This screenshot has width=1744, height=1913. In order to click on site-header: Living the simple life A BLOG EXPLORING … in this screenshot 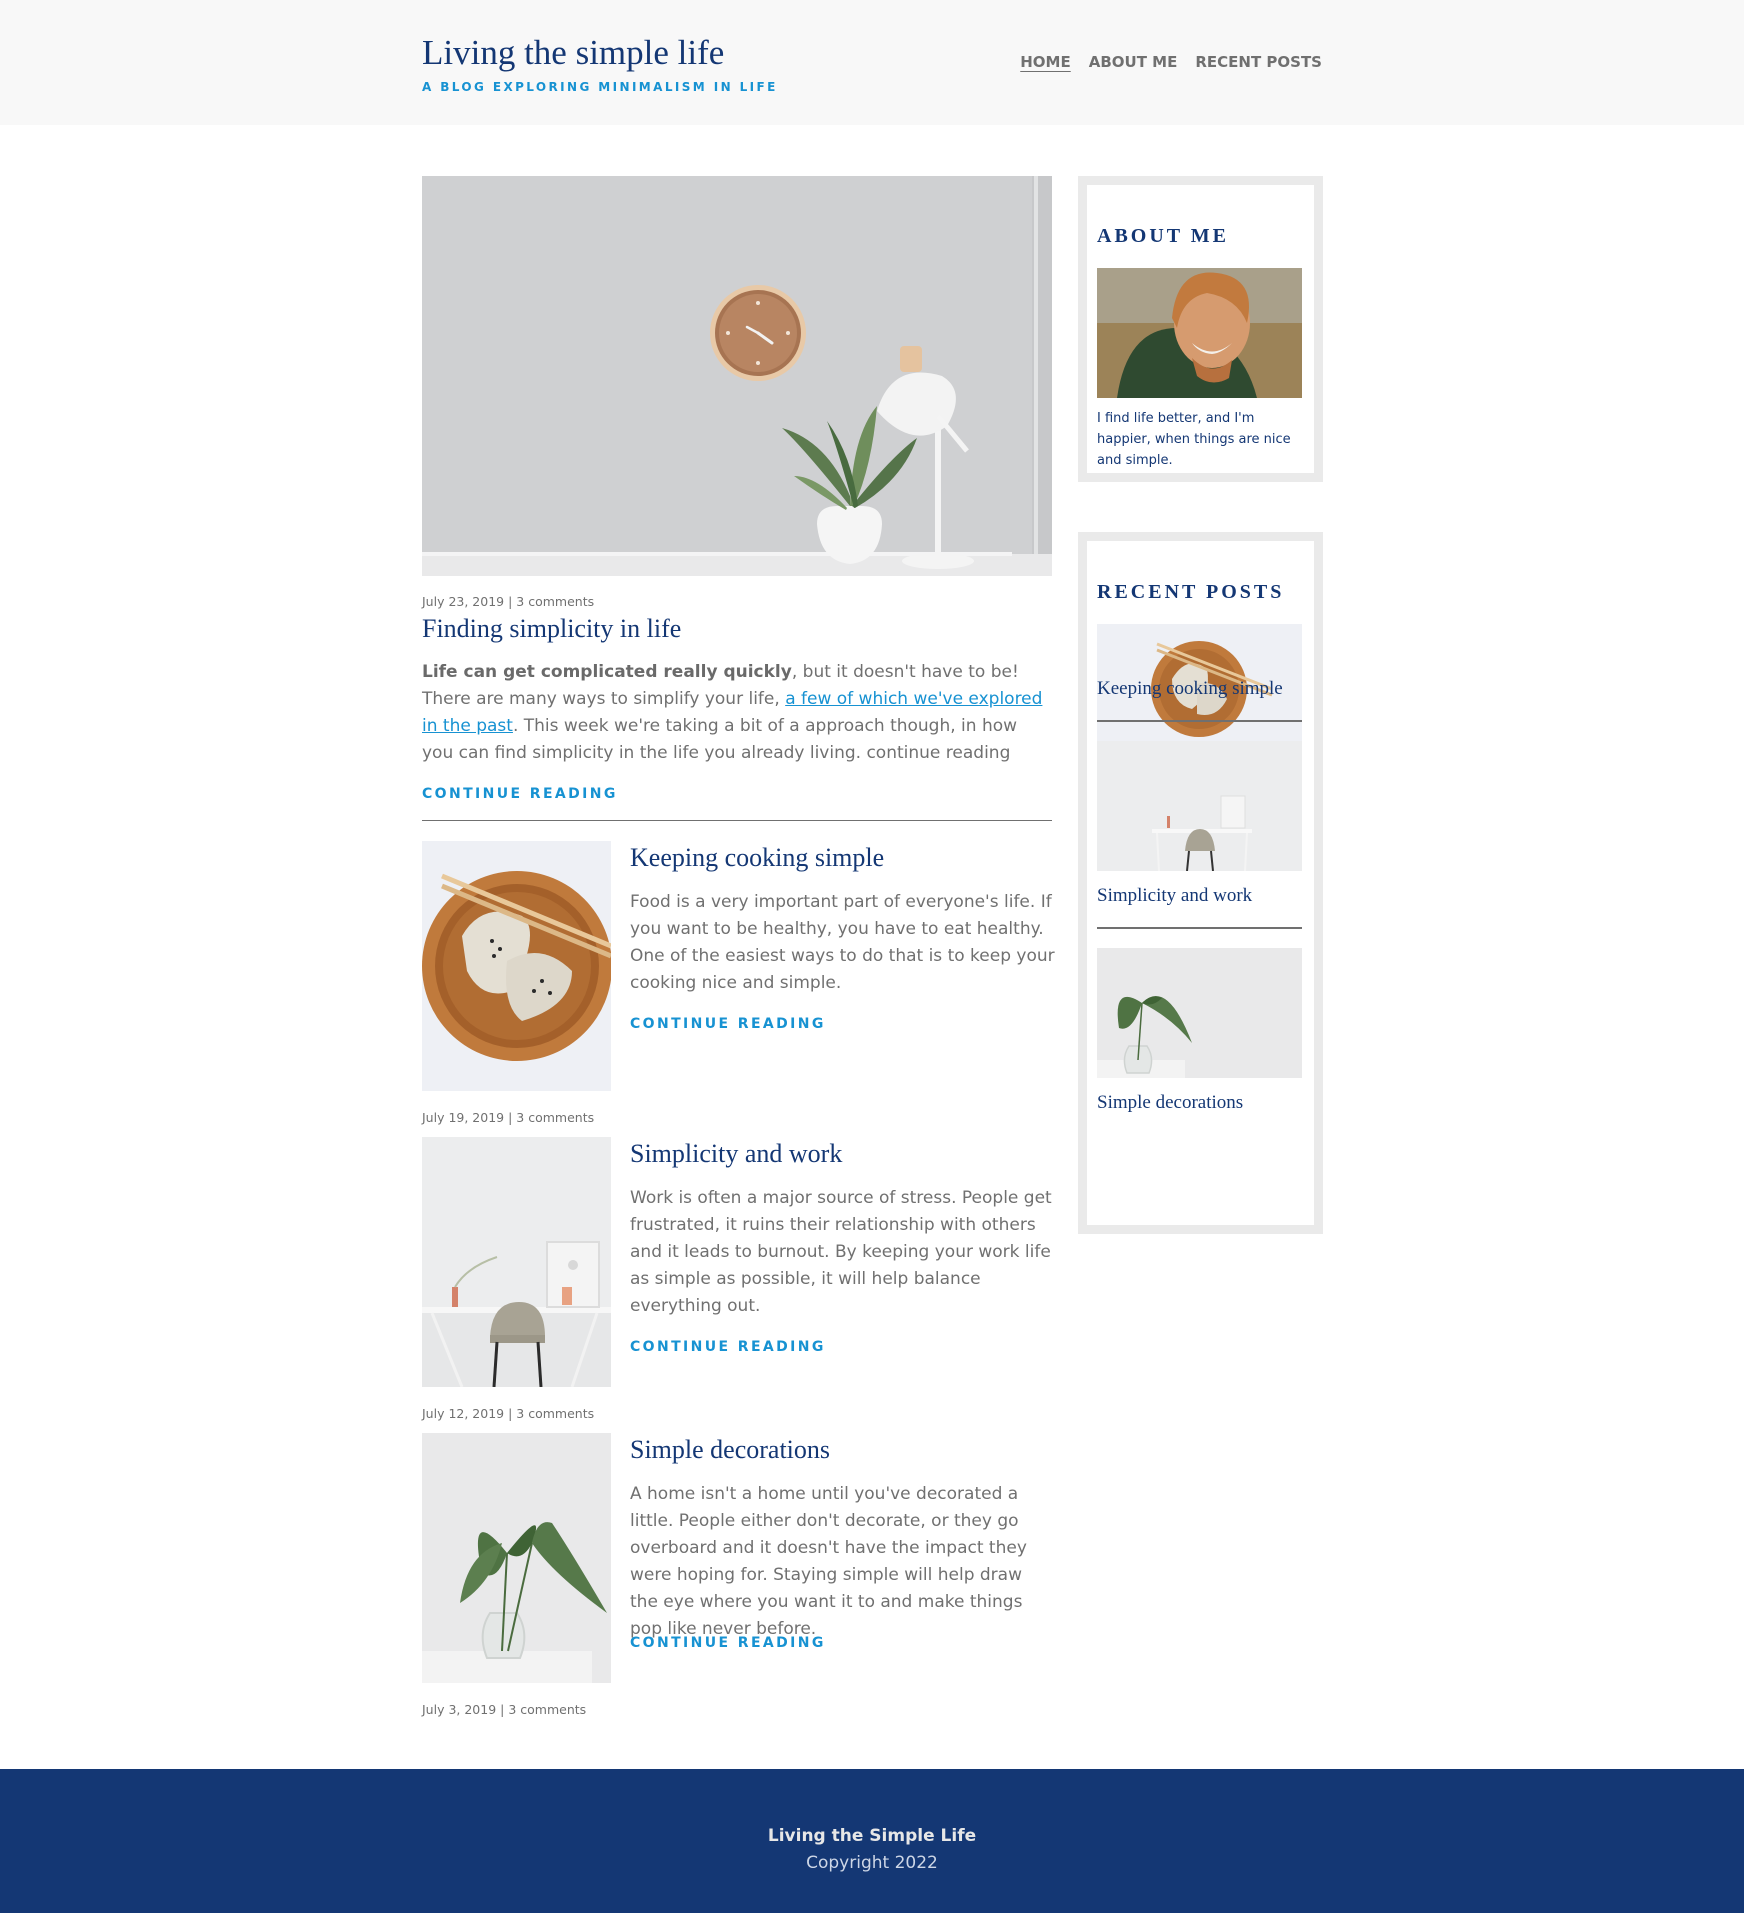, I will do `click(872, 62)`.